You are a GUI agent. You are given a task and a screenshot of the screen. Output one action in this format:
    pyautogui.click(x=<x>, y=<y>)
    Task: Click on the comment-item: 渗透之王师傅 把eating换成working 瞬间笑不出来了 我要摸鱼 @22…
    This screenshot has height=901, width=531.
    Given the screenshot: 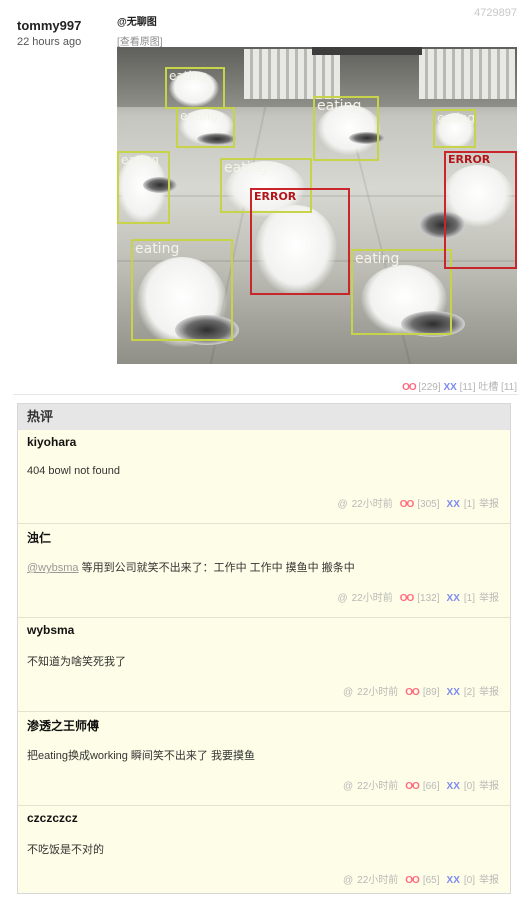 What is the action you would take?
    pyautogui.click(x=264, y=759)
    